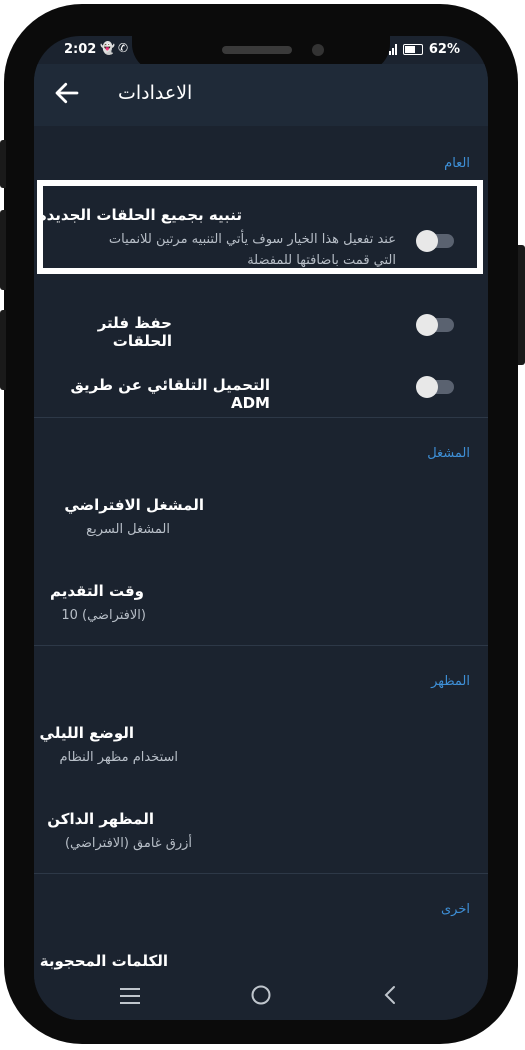 The image size is (525, 1050). What do you see at coordinates (261, 832) in the screenshot?
I see `setting-dark-theme: المظهر الداكن أزرق غامق (الافتراضي)` at bounding box center [261, 832].